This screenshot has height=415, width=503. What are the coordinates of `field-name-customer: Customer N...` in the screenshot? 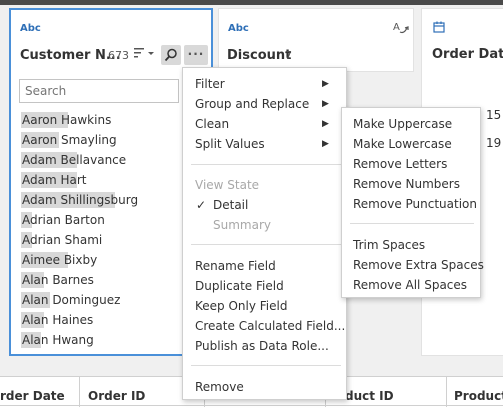 It's located at (70, 55).